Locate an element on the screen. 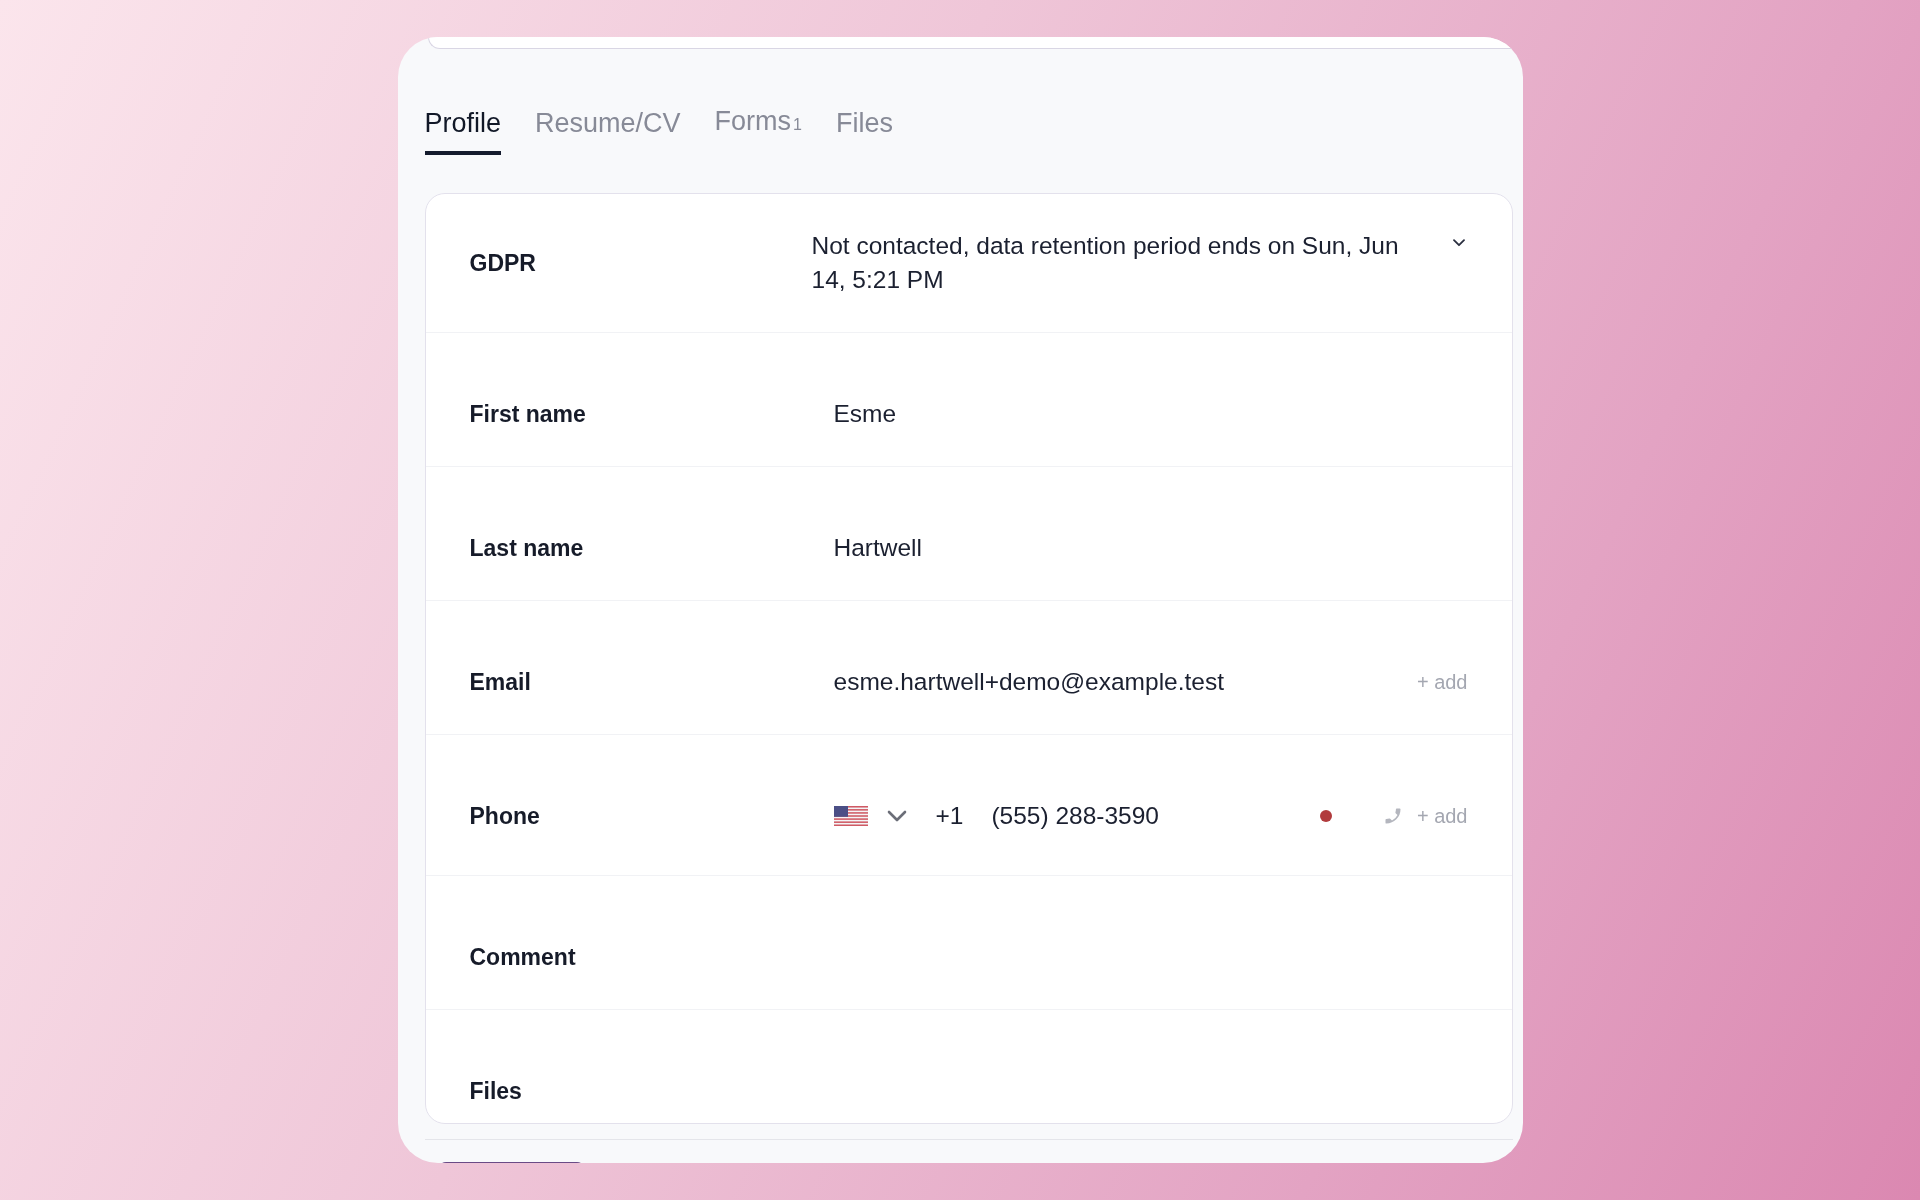 The width and height of the screenshot is (1920, 1200). country-select is located at coordinates (870, 816).